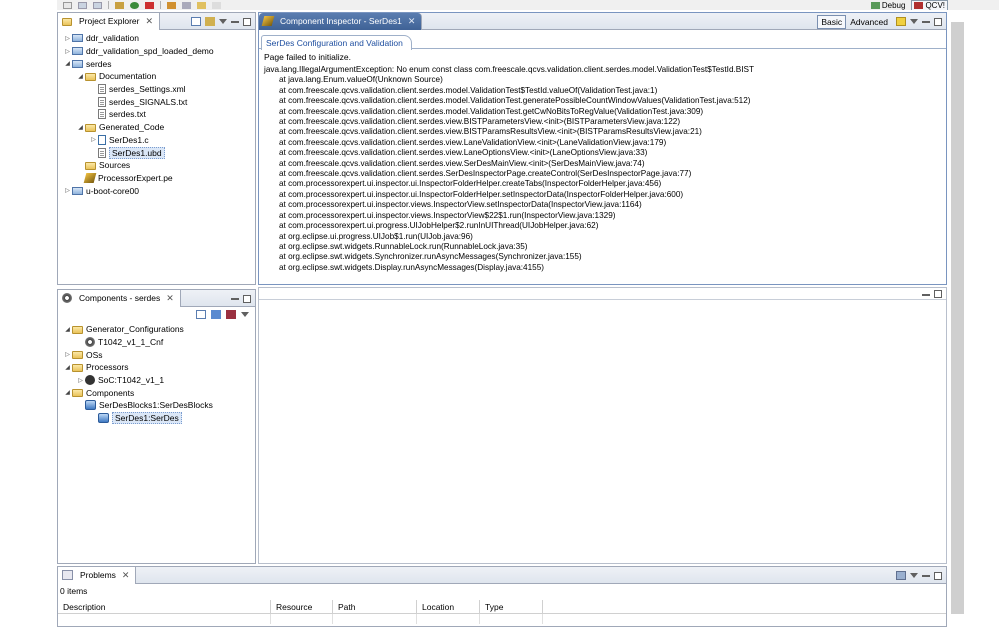 This screenshot has width=999, height=627. I want to click on basic-mode-button: Basic, so click(832, 21).